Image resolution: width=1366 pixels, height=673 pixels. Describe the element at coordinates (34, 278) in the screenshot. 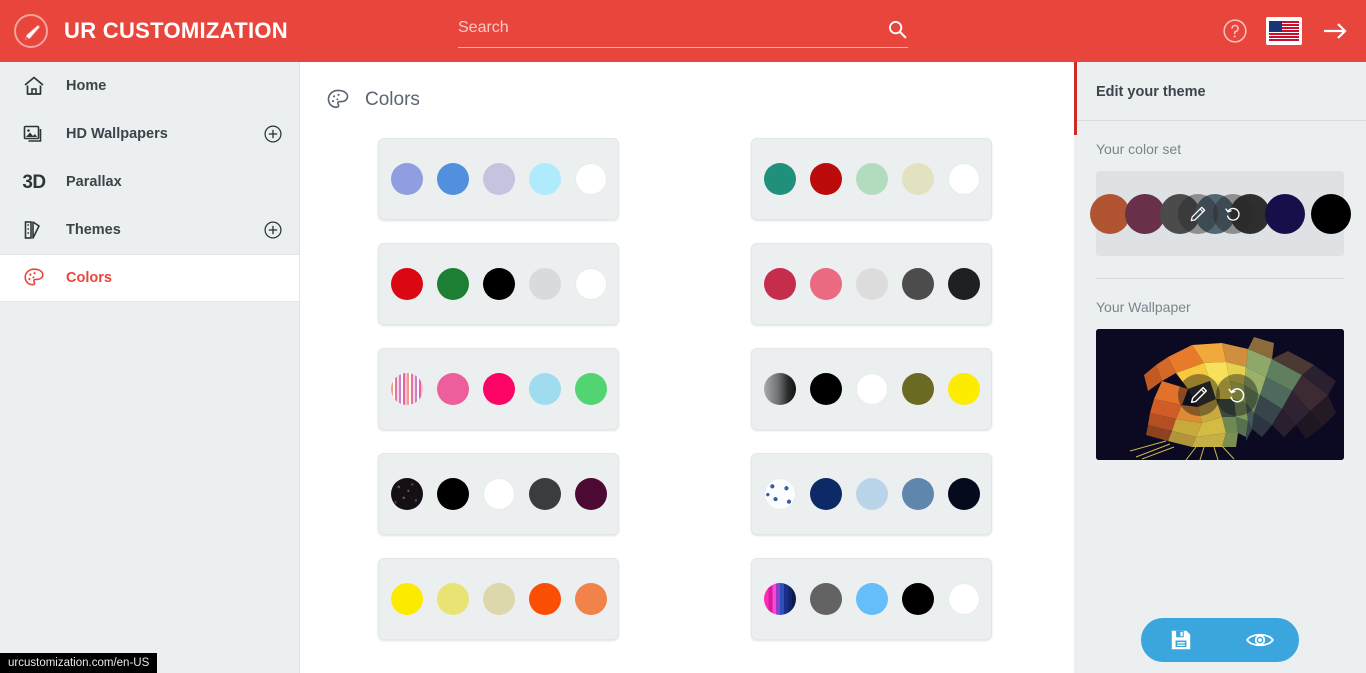

I see `color-palette-icon` at that location.